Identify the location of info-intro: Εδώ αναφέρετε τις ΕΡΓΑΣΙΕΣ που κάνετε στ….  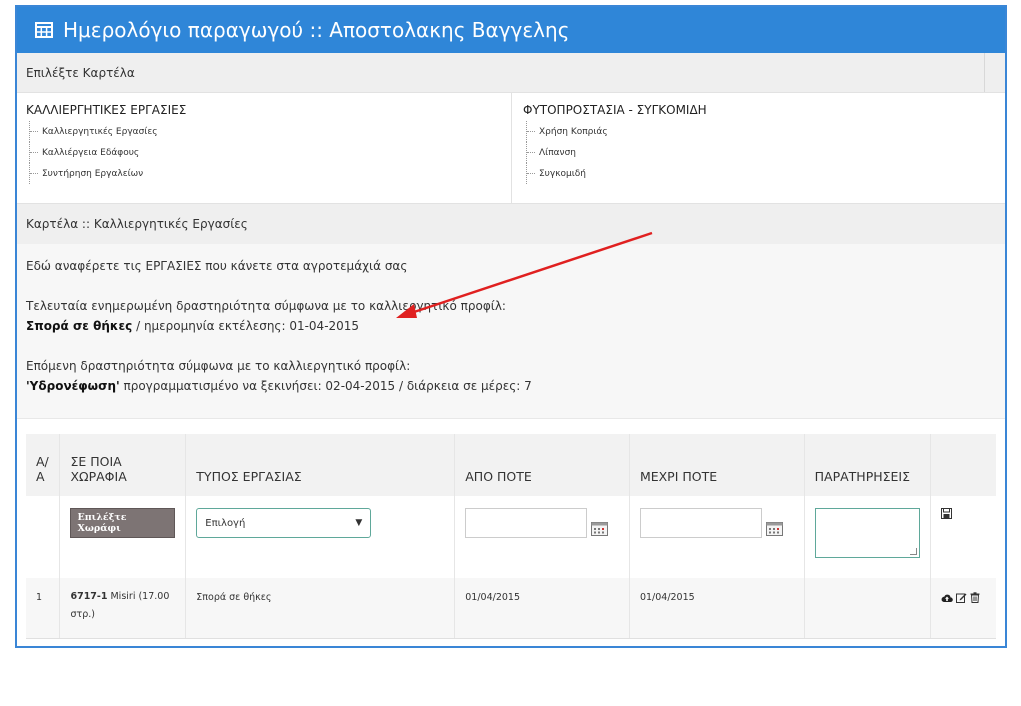
(217, 266).